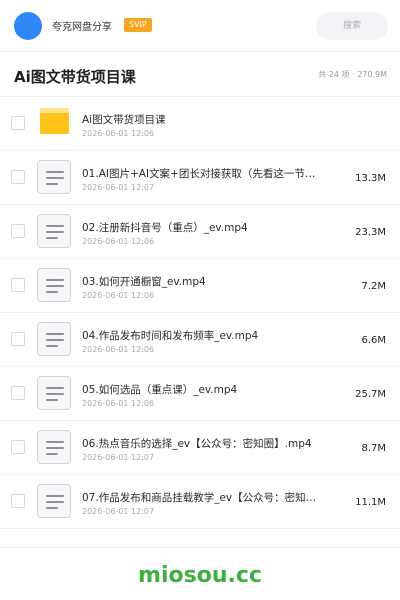  Describe the element at coordinates (75, 77) in the screenshot. I see `page-title: Ai图文带货项目课` at that location.